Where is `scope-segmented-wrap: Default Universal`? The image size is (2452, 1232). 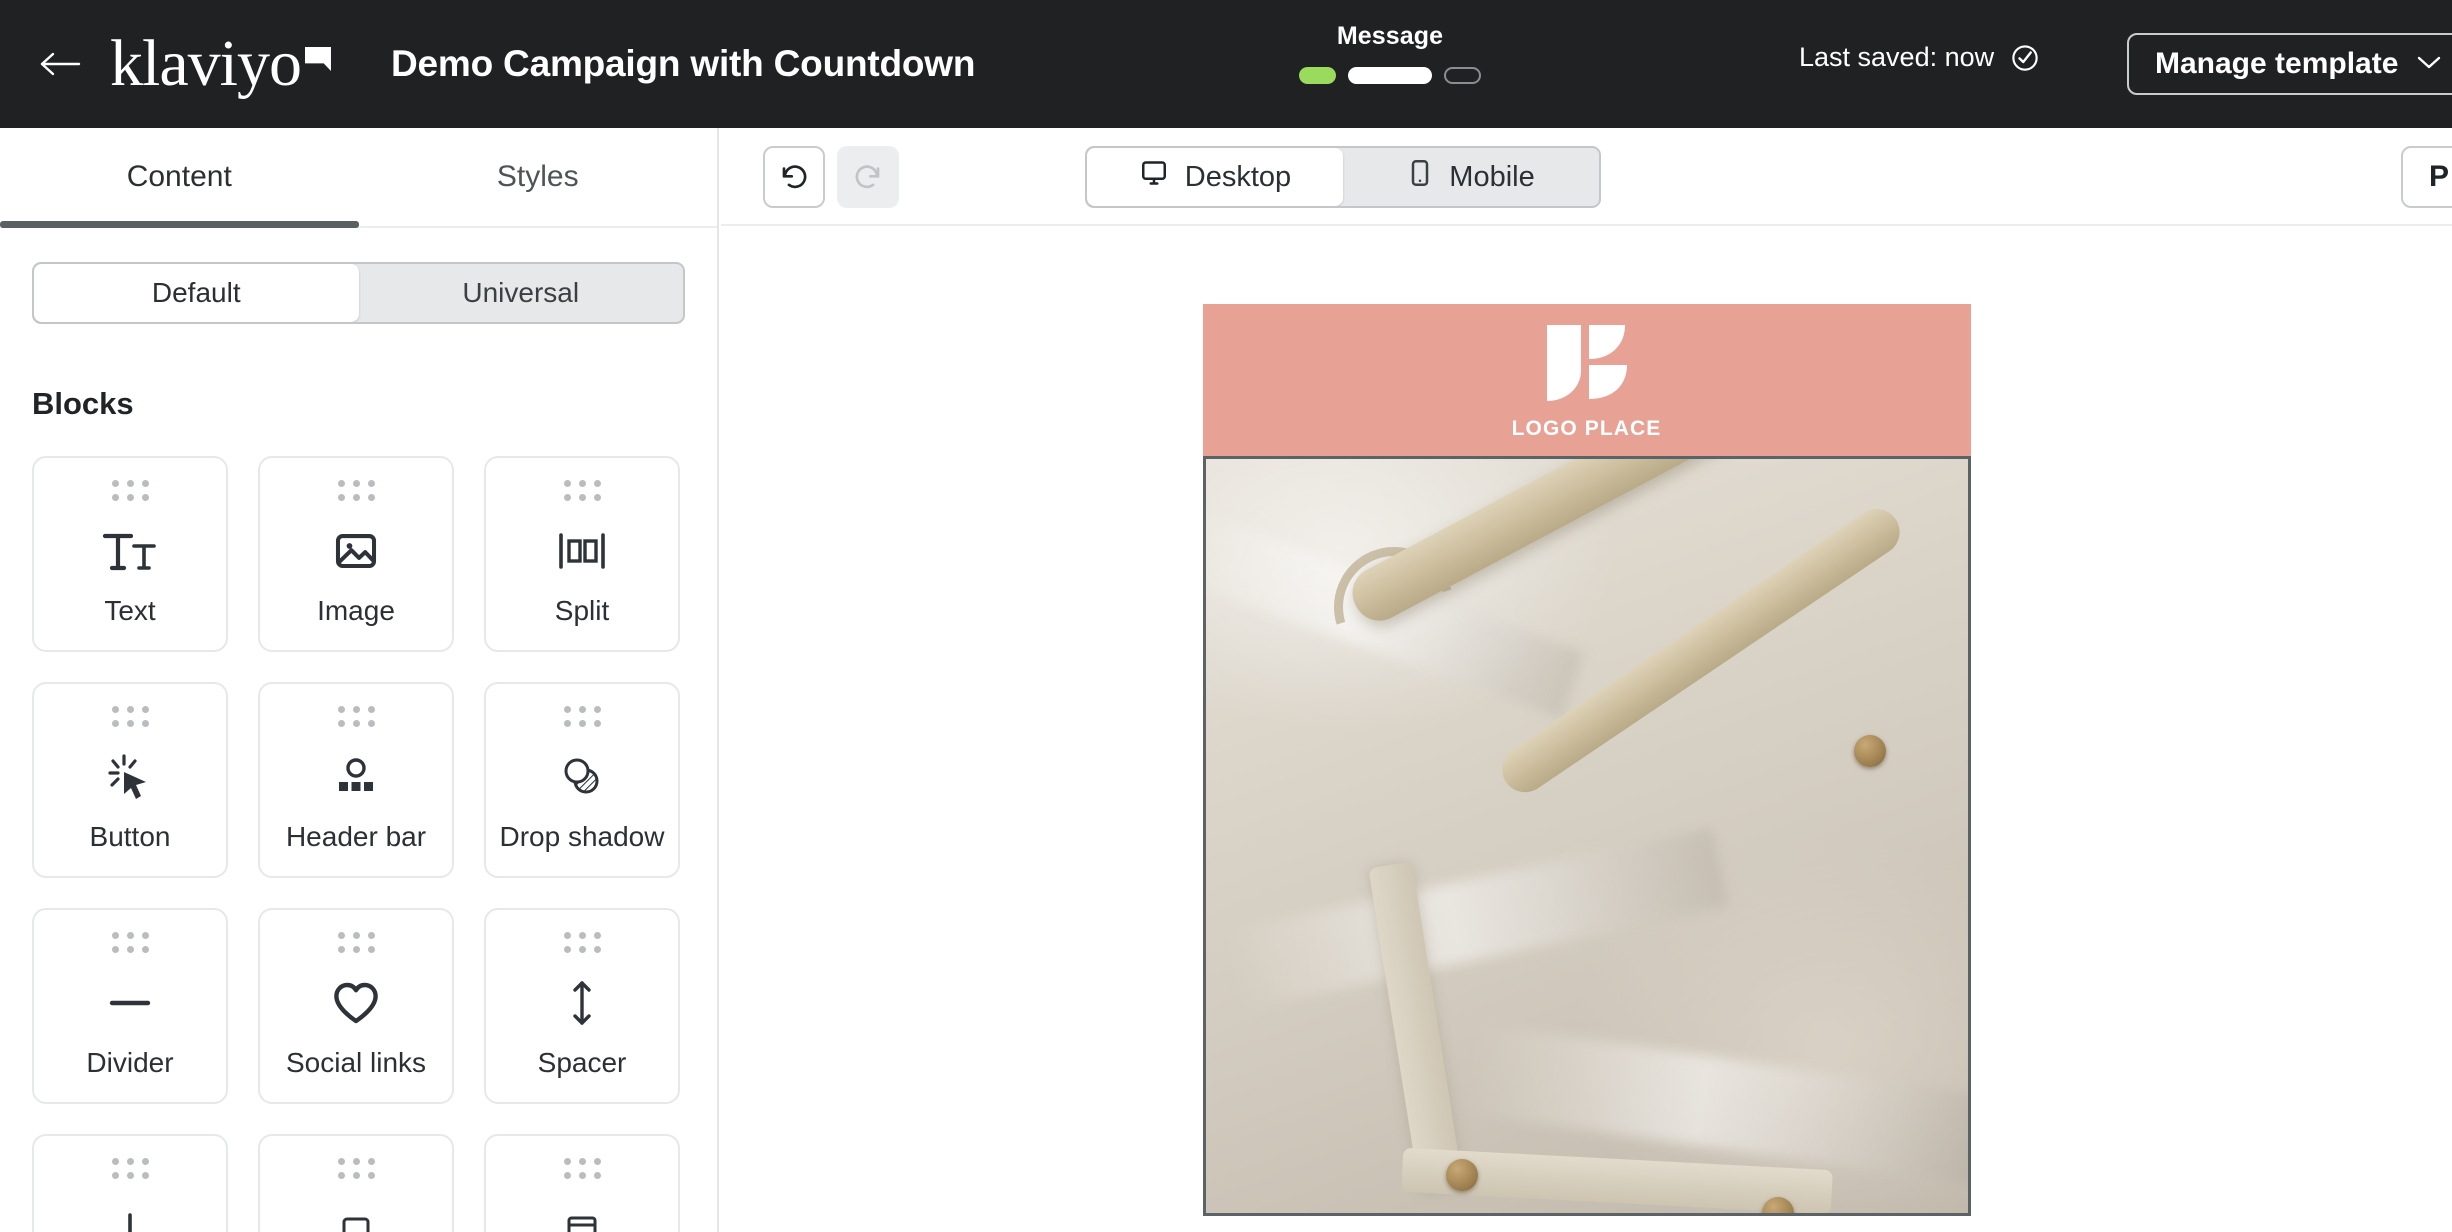 scope-segmented-wrap: Default Universal is located at coordinates (358, 276).